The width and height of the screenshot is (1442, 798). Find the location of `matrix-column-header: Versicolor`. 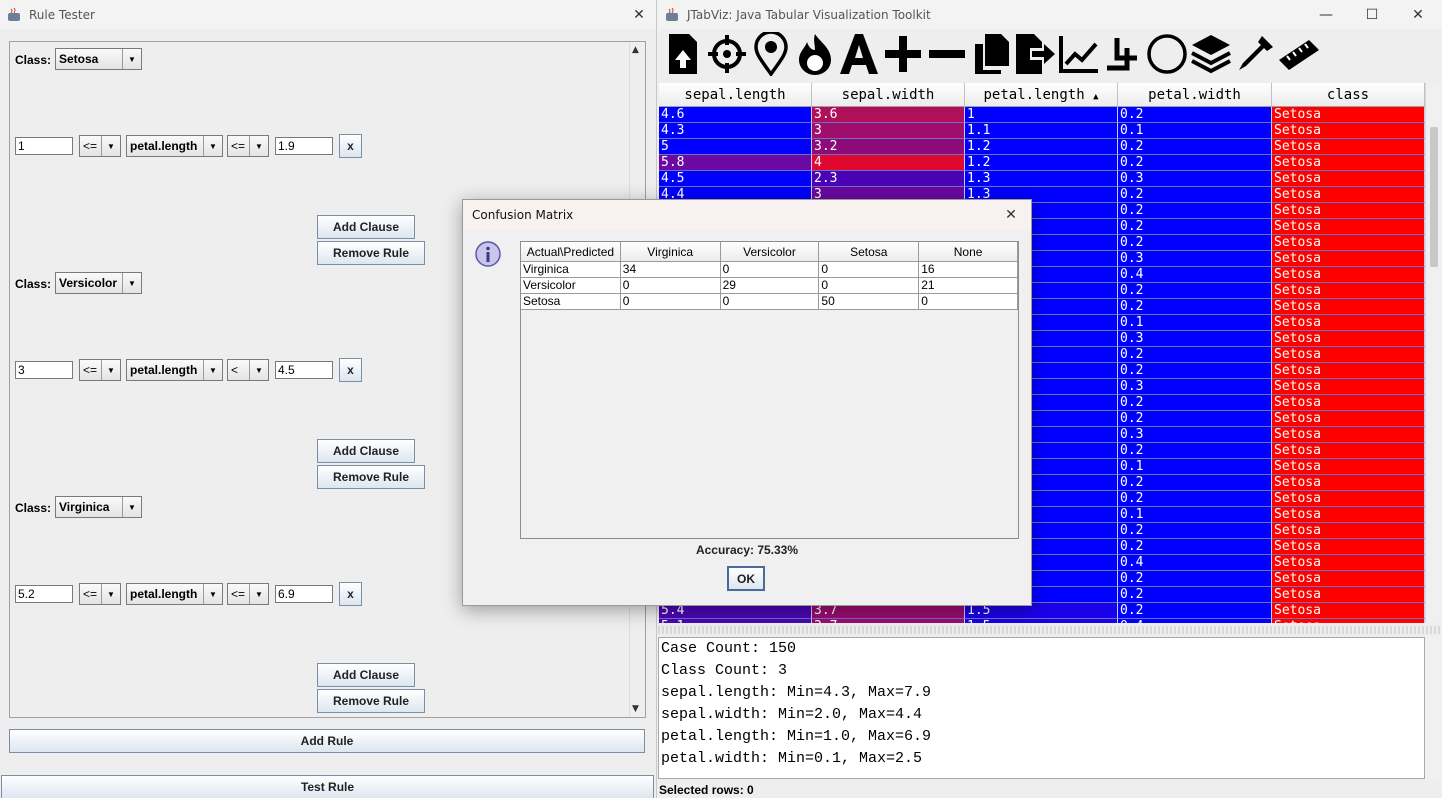

matrix-column-header: Versicolor is located at coordinates (770, 252).